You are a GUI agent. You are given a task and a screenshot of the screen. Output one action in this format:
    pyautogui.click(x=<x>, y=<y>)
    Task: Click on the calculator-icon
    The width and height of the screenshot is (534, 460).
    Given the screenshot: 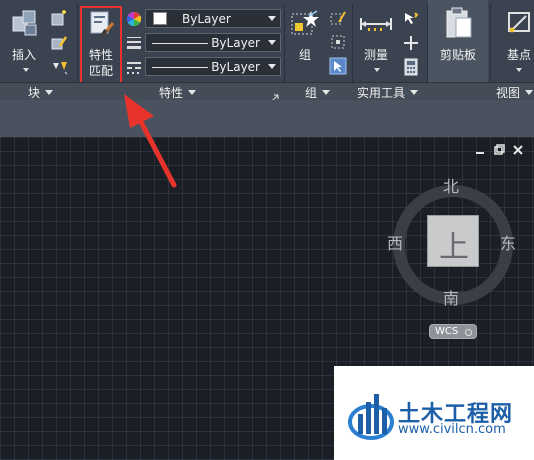 What is the action you would take?
    pyautogui.click(x=411, y=67)
    